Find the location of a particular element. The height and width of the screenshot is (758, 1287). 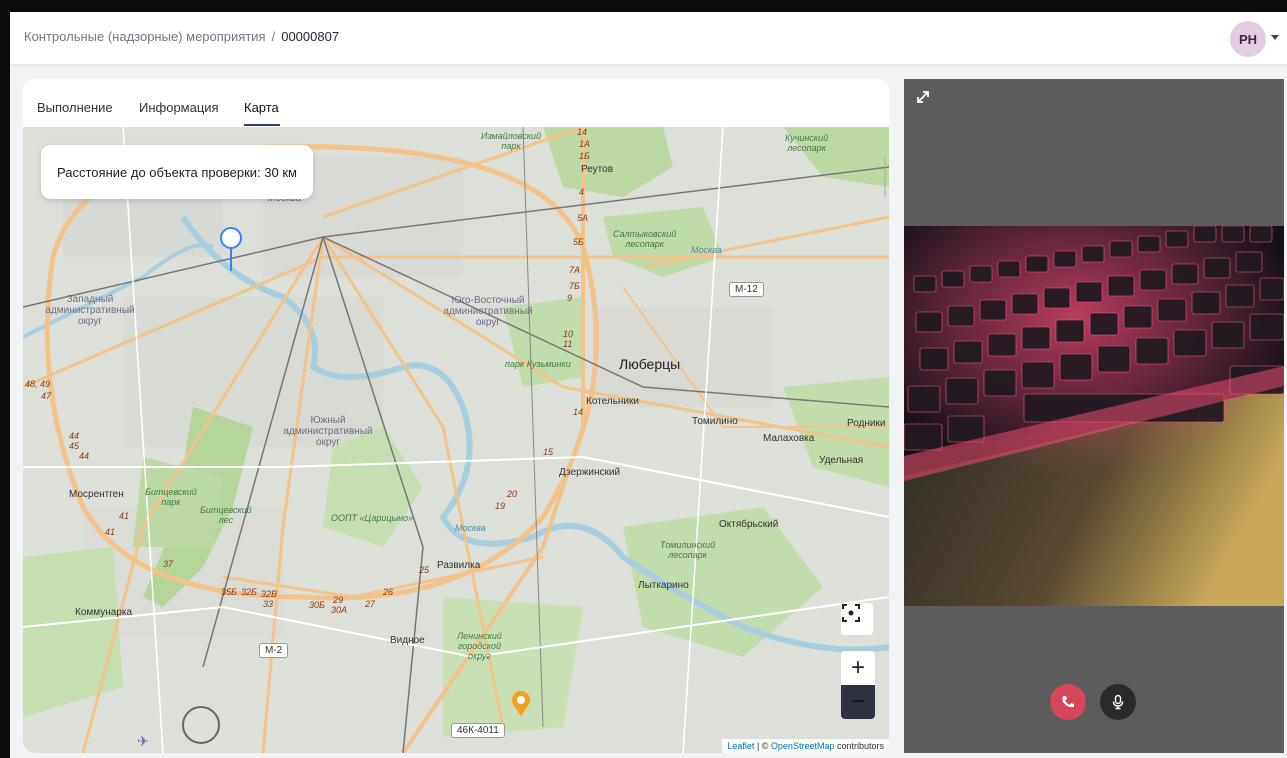

chevron-down-icon is located at coordinates (1275, 37).